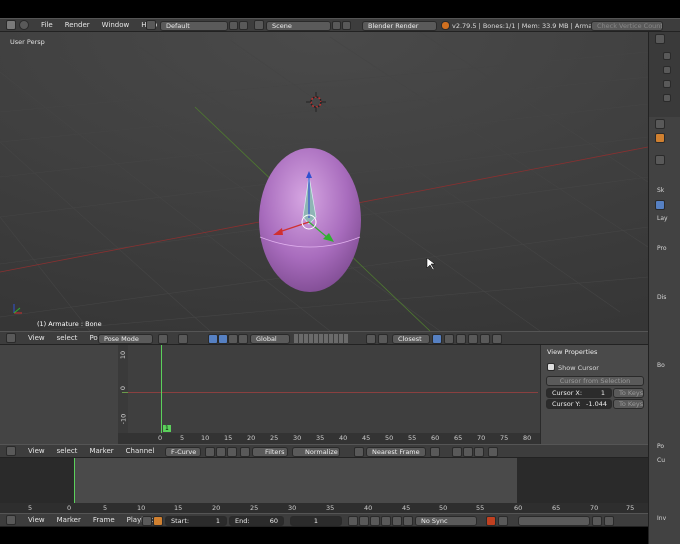  Describe the element at coordinates (660, 39) in the screenshot. I see `outliner-type-icon` at that location.